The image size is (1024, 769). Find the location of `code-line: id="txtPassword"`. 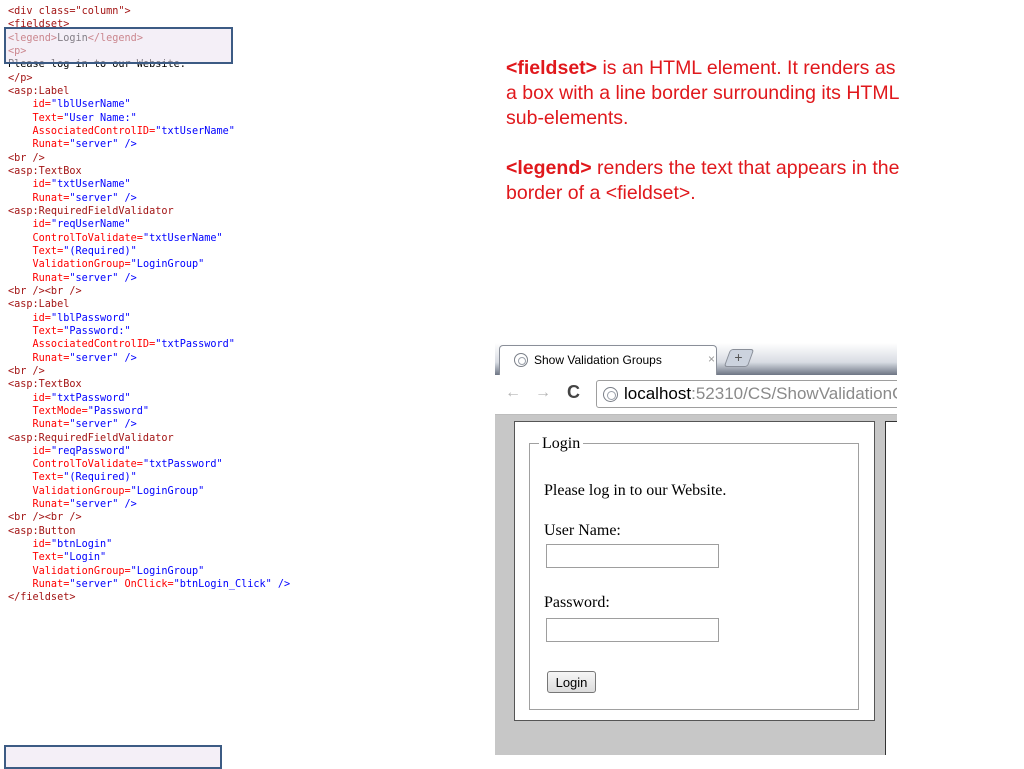

code-line: id="txtPassword" is located at coordinates (243, 398).